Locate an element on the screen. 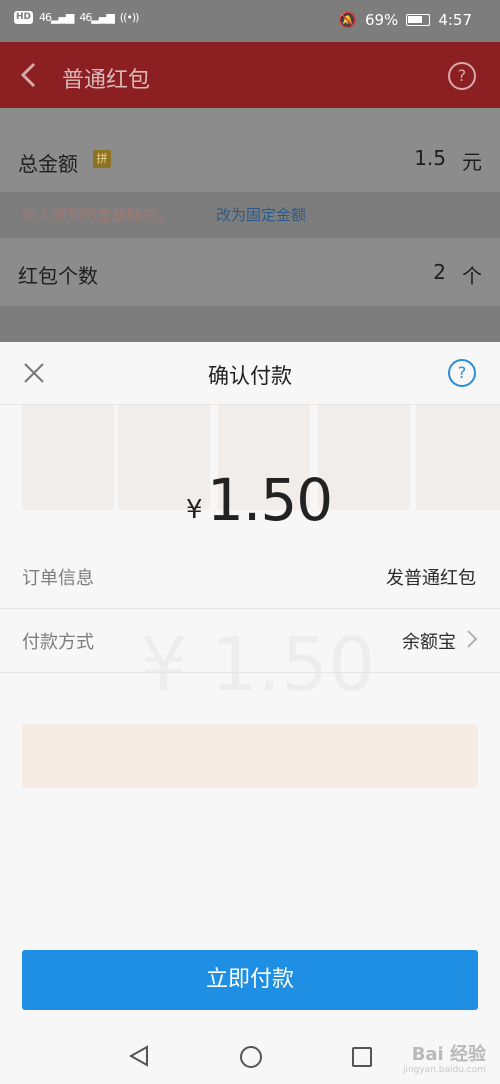 This screenshot has height=1084, width=500. fixed-amount-link: 改为固定金额 is located at coordinates (261, 214).